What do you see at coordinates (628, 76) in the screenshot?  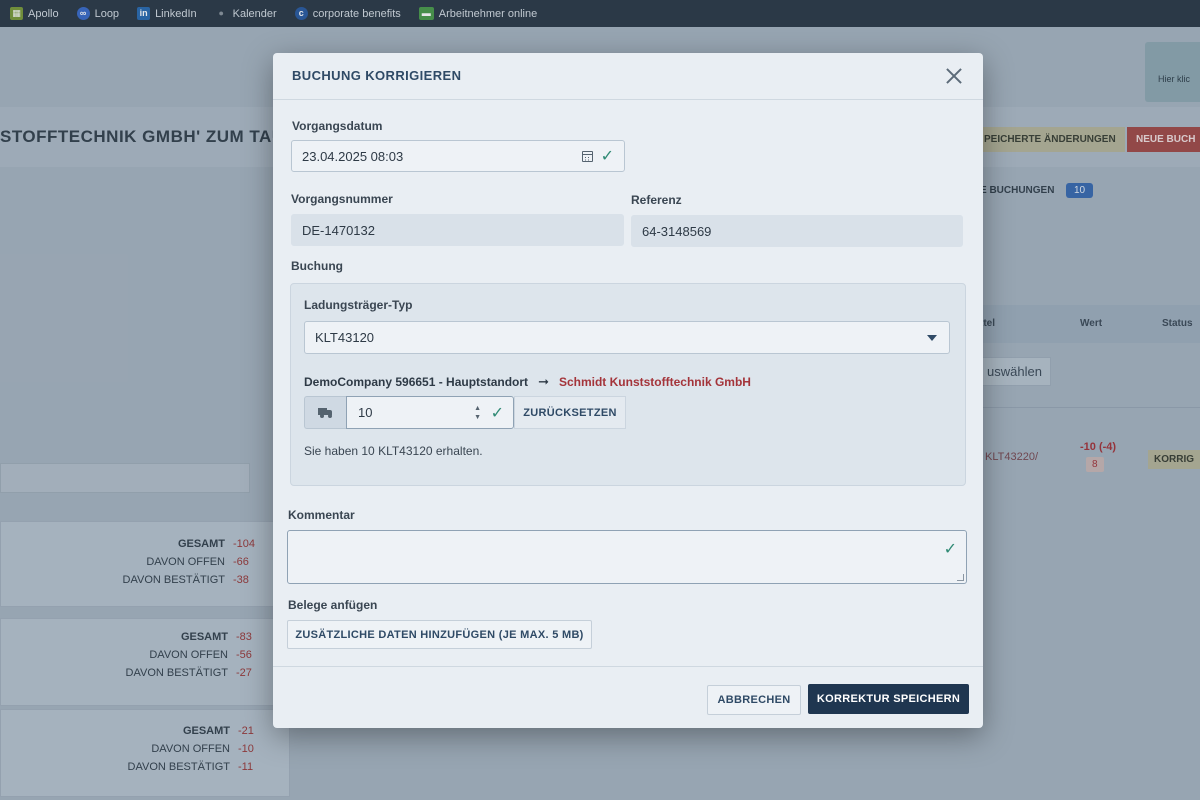 I see `dialog-header: BUCHUNG KORRIGIEREN` at bounding box center [628, 76].